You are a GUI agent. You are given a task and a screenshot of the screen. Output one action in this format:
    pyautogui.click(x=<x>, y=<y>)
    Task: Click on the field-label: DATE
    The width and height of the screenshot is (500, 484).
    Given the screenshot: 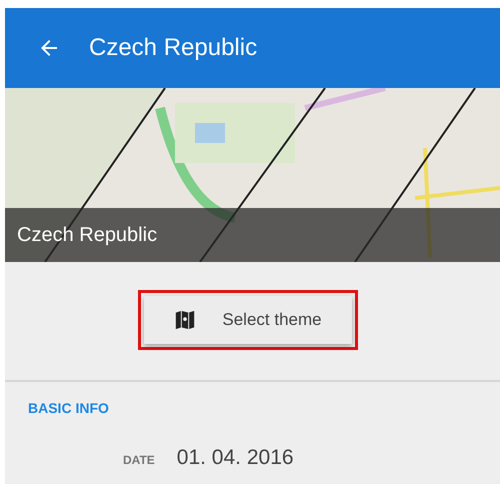 What is the action you would take?
    pyautogui.click(x=139, y=460)
    